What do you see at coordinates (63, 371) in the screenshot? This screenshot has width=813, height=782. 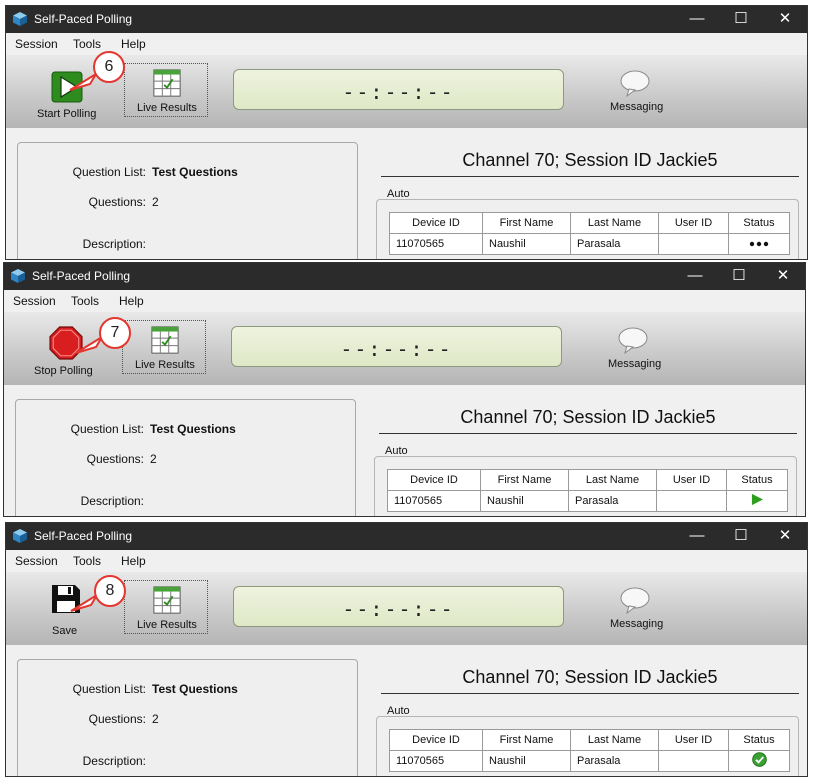 I see `stop-polling-label: Stop Polling` at bounding box center [63, 371].